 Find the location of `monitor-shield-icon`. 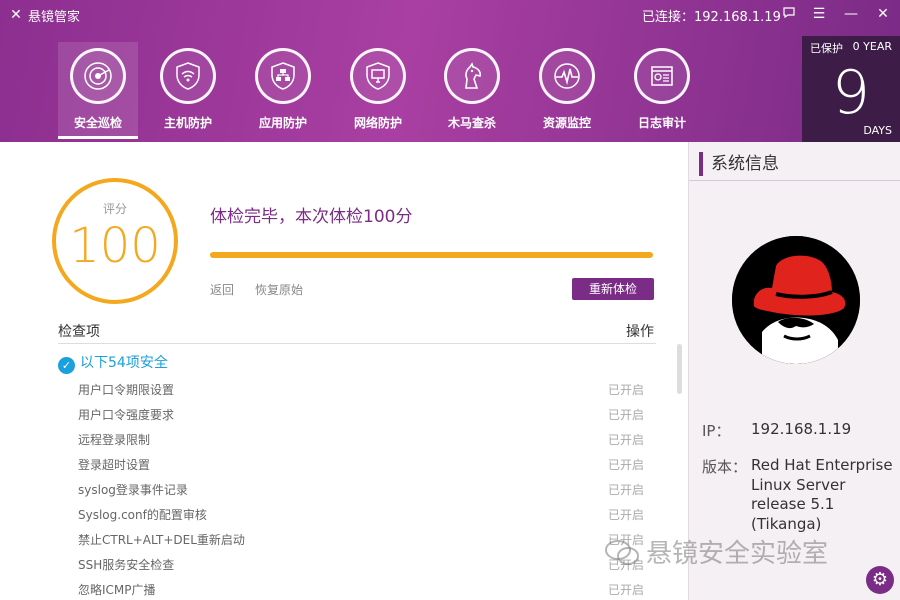

monitor-shield-icon is located at coordinates (378, 76).